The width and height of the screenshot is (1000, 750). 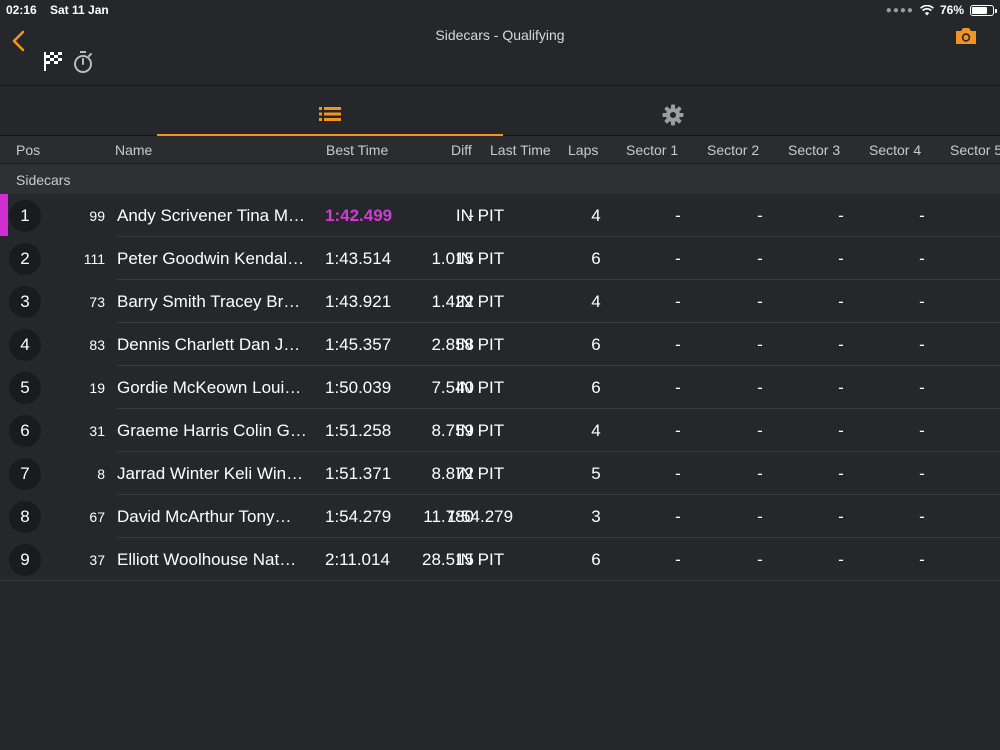 What do you see at coordinates (899, 10) in the screenshot?
I see `signal-icon: ●●●●` at bounding box center [899, 10].